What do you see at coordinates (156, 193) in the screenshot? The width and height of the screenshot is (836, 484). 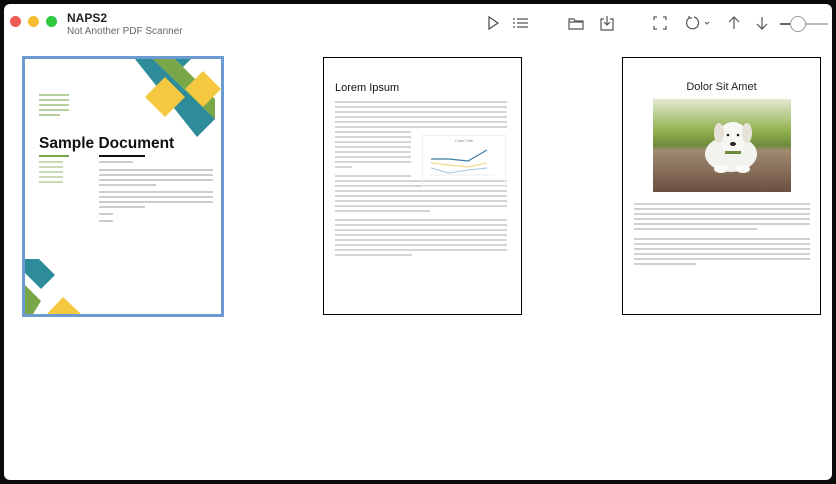 I see `letter-body` at bounding box center [156, 193].